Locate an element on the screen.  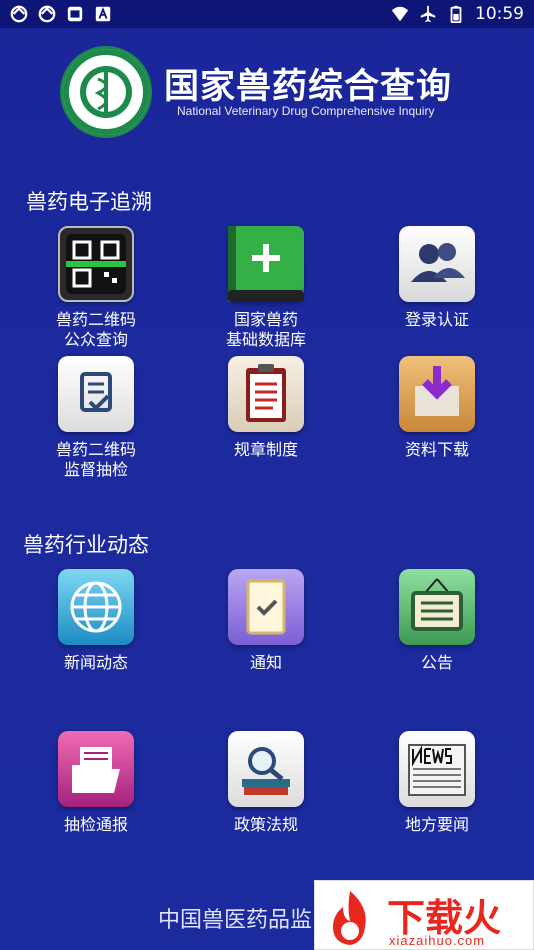
watermark-url: xiazaihuo.com is located at coordinates (437, 940).